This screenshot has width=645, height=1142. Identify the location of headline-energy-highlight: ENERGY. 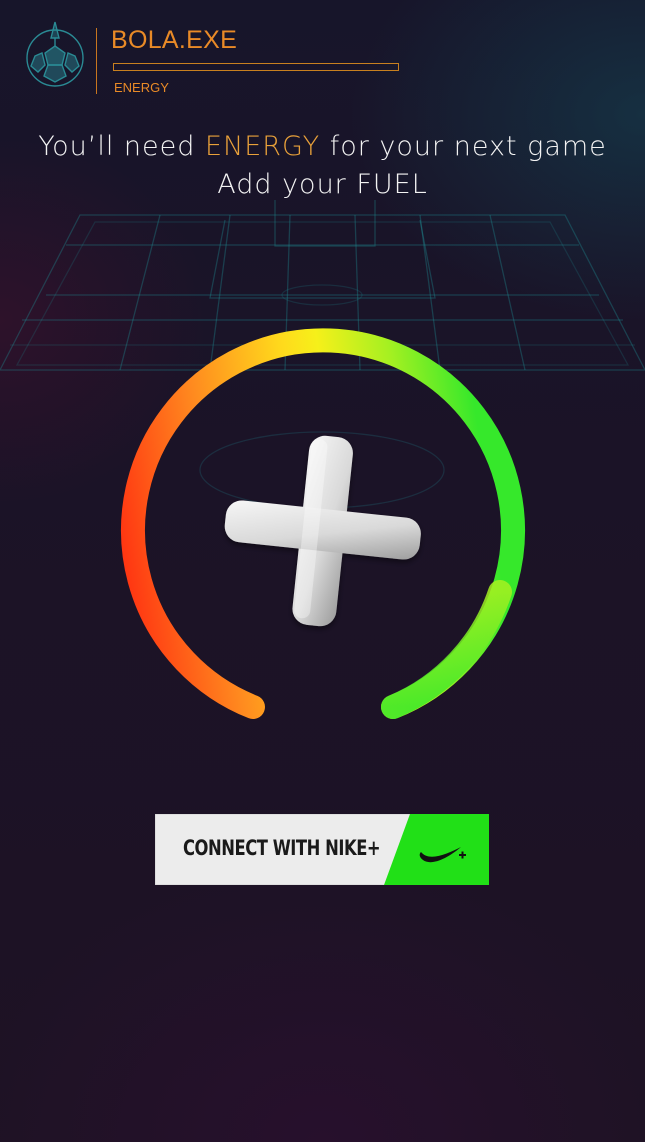
(262, 146).